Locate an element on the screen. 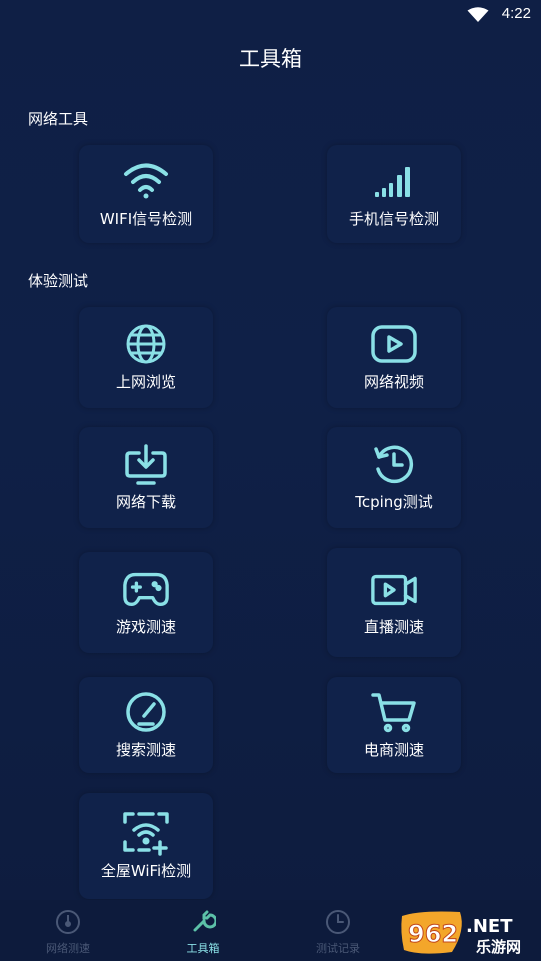 The width and height of the screenshot is (541, 961). tool-tcping: Tcping测试 is located at coordinates (394, 477).